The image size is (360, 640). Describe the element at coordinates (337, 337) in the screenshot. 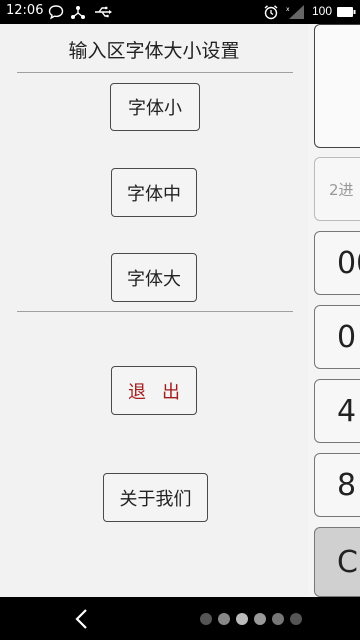

I see `key-0: 0` at that location.